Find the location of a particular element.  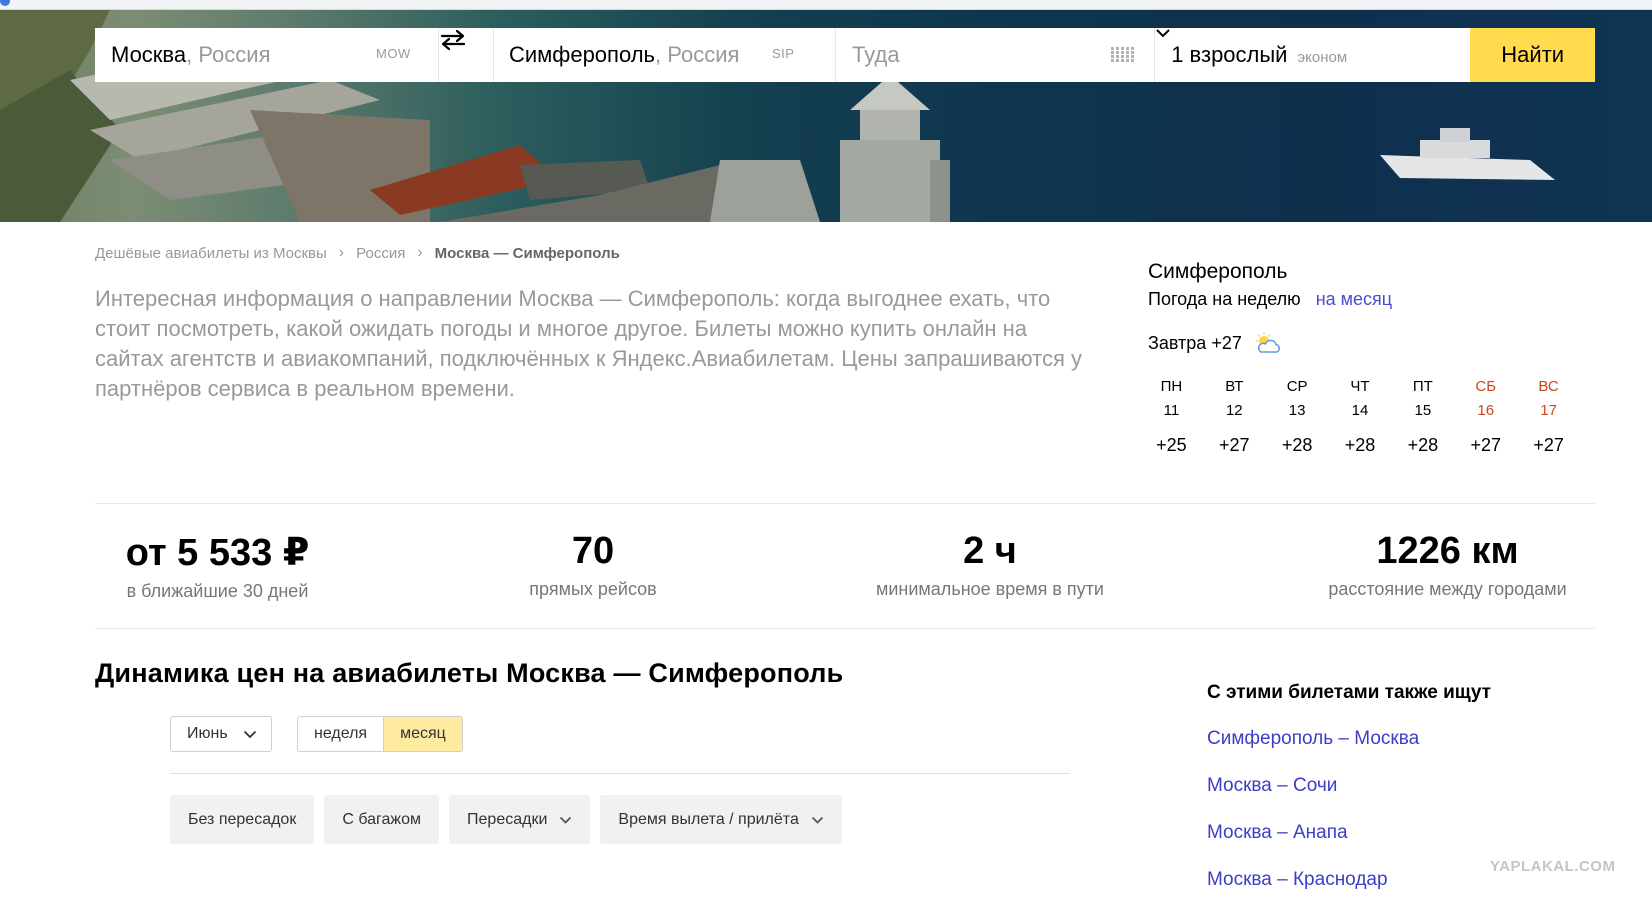

month-select: Июнь is located at coordinates (221, 734).